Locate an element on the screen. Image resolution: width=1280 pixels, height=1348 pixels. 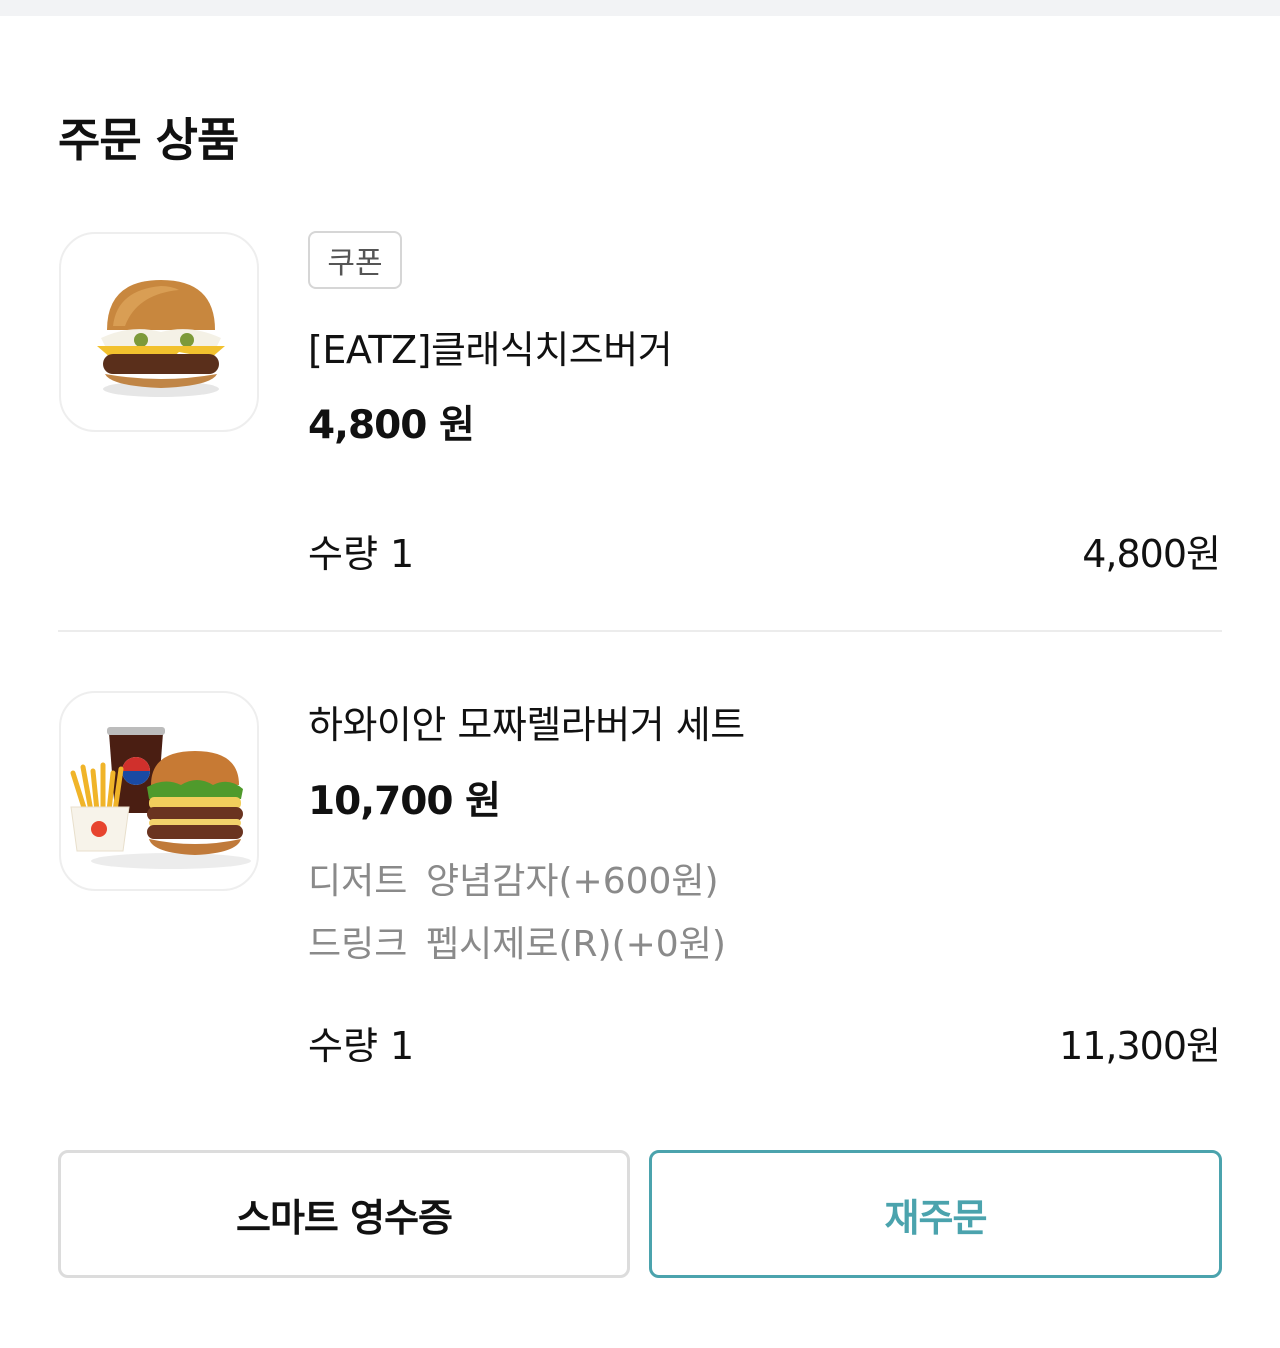
option-value: 펩시제로(R)(+0원) is located at coordinates (576, 944).